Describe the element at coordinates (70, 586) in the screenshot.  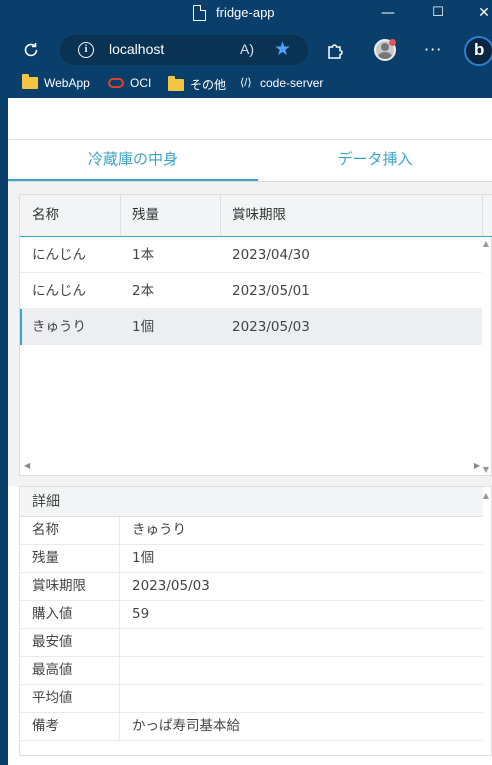
I see `detail-label: 賞味期限` at that location.